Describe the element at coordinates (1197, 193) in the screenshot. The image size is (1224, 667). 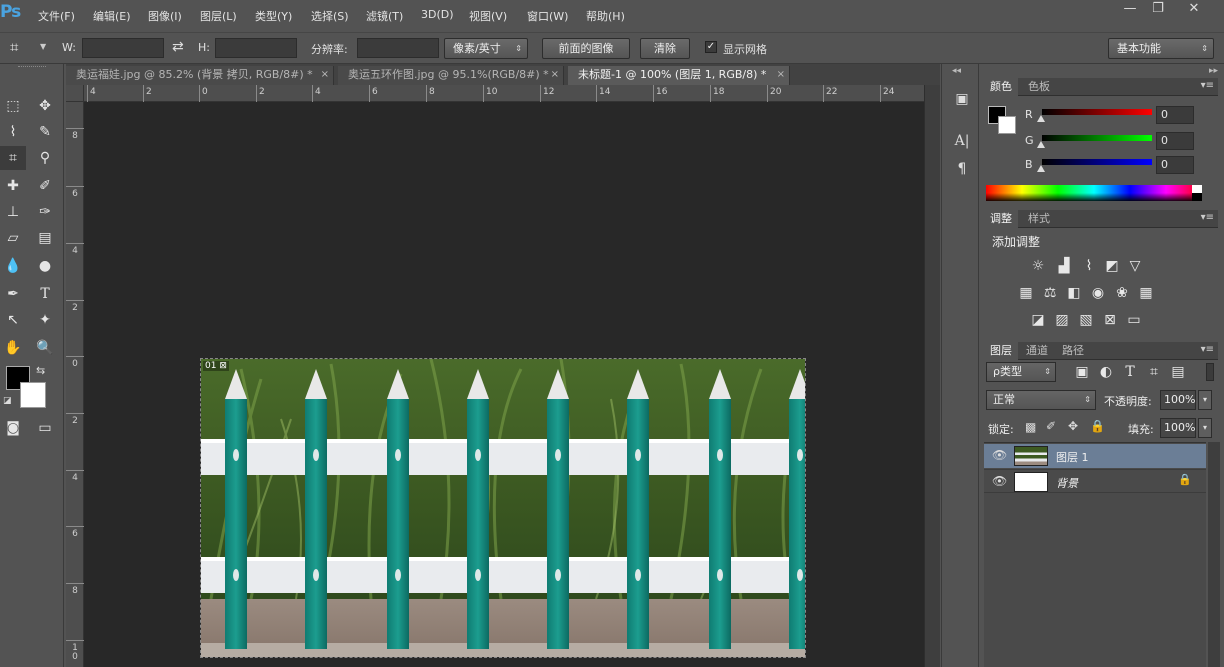
I see `black-white-chip` at that location.